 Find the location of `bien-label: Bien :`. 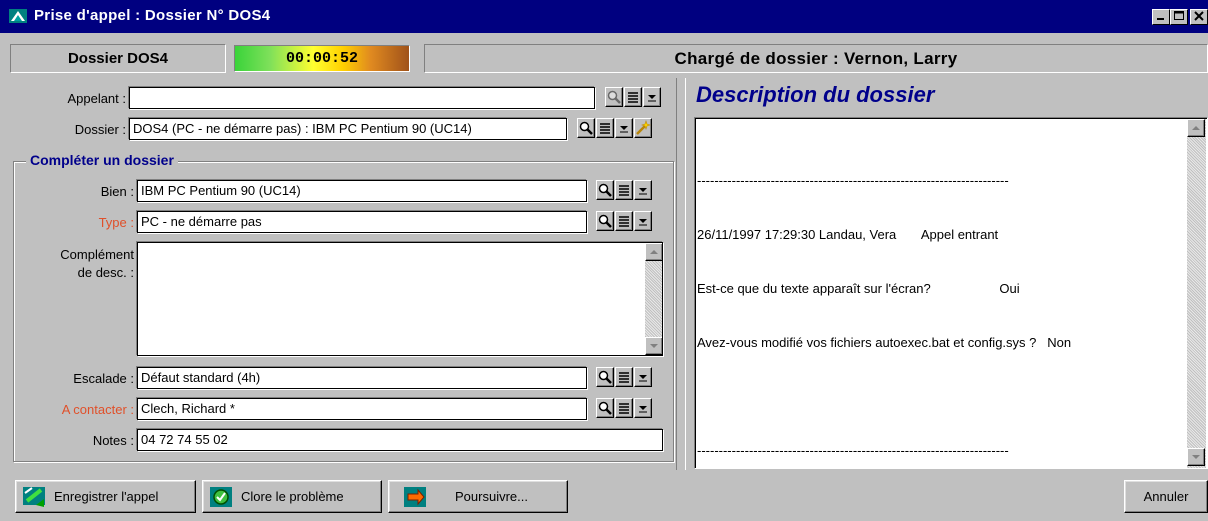

bien-label: Bien : is located at coordinates (117, 191).